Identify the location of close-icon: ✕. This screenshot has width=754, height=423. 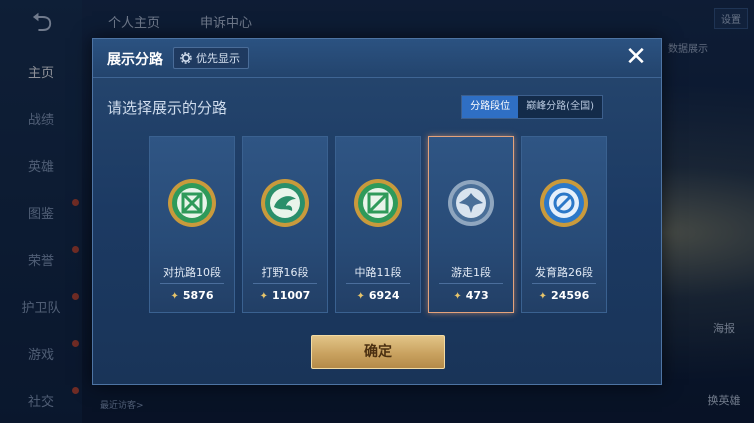
(636, 57).